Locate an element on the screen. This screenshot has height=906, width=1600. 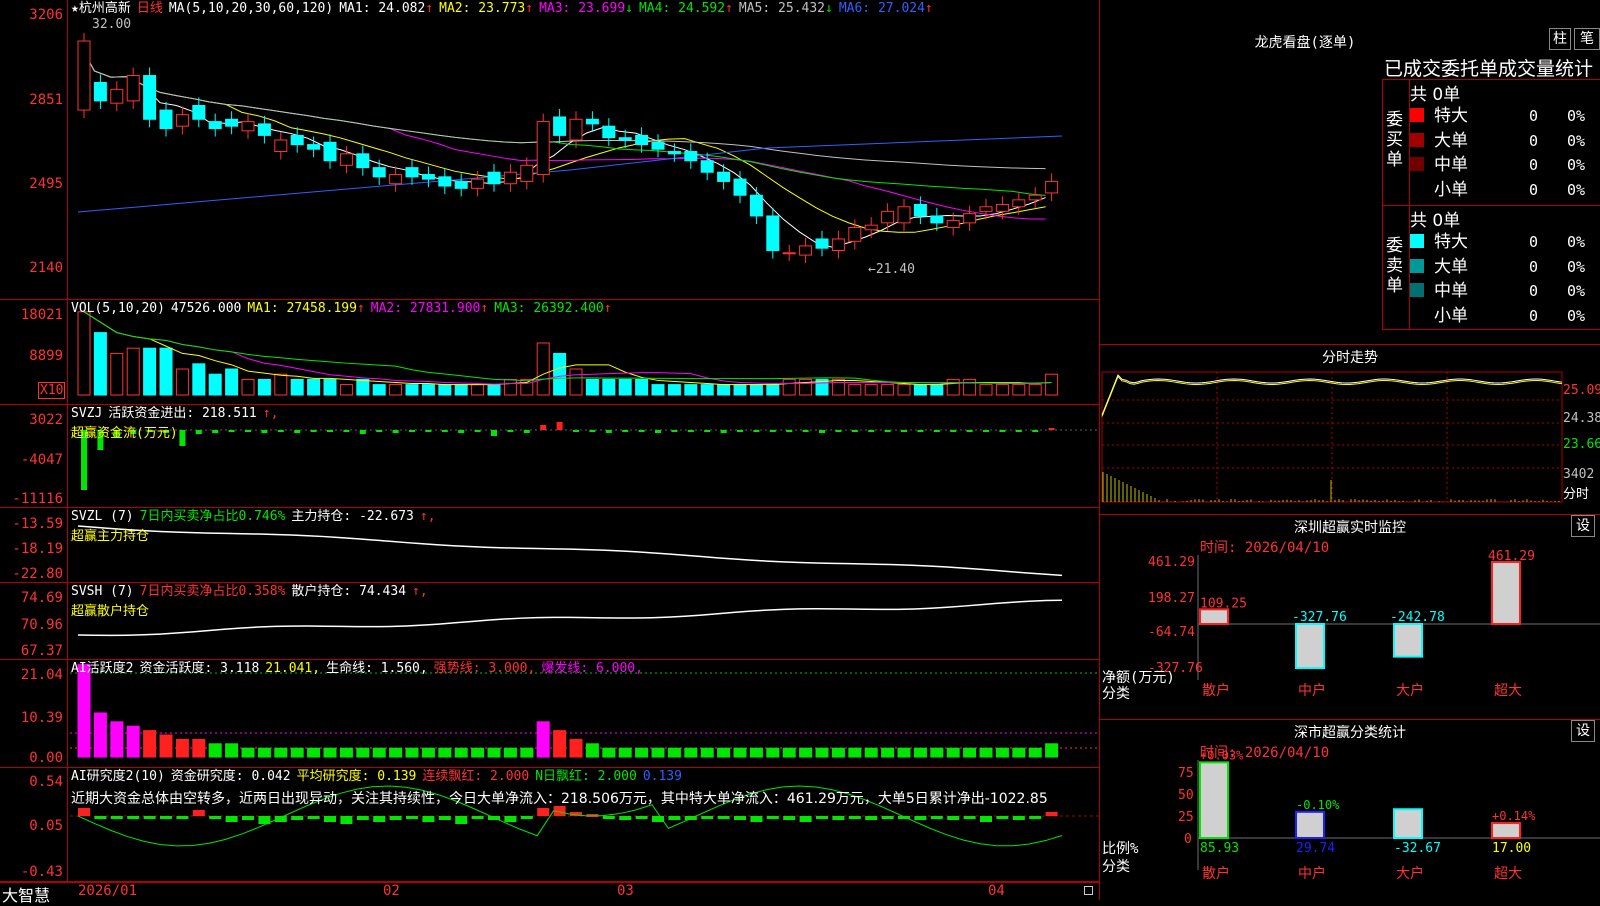
buy-label: 委买单 is located at coordinates (1395, 140).